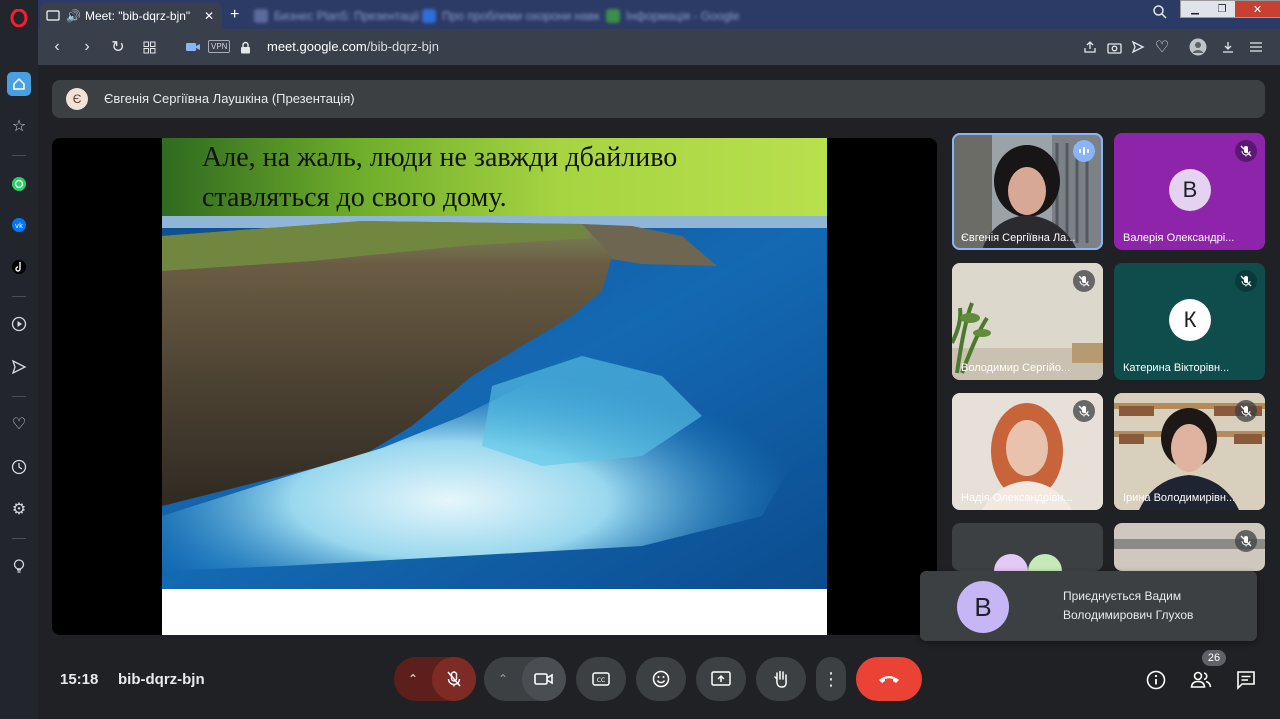  I want to click on tab-title: Бизнес Plan5: Презентації, so click(347, 16).